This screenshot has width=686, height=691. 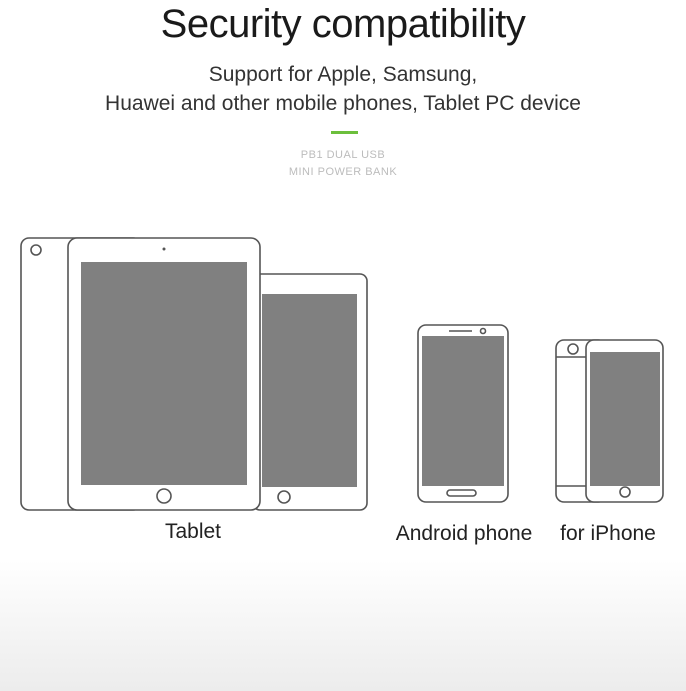 What do you see at coordinates (463, 413) in the screenshot?
I see `android-phone-icon` at bounding box center [463, 413].